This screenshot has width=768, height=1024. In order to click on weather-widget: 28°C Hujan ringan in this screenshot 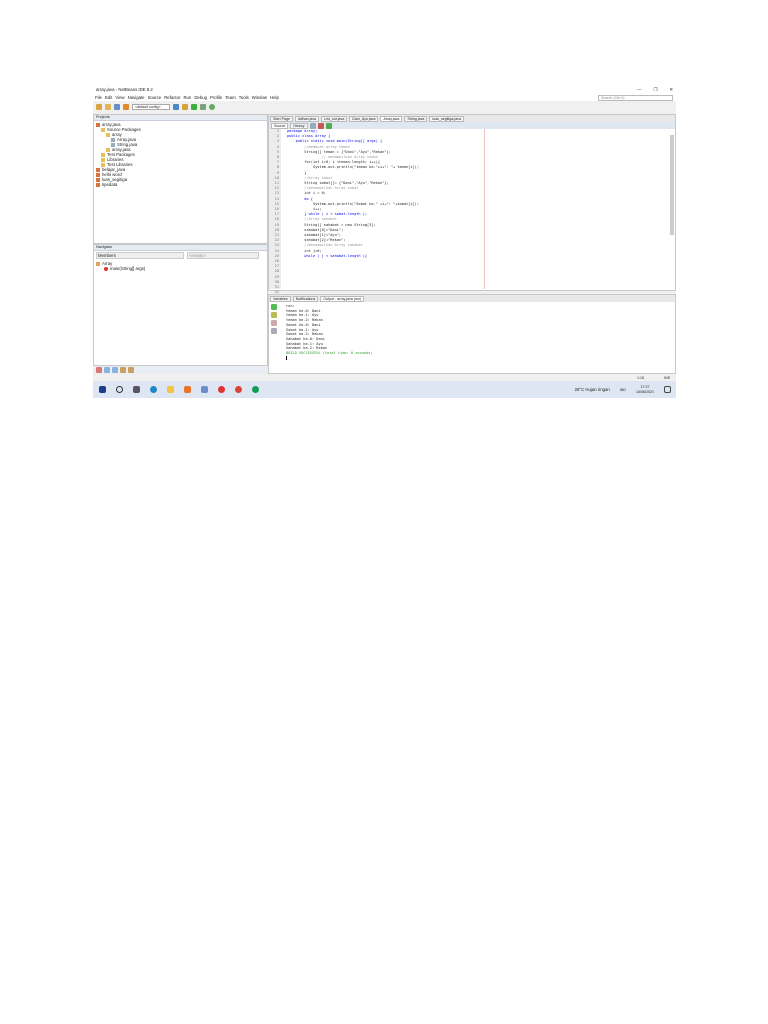, I will do `click(592, 389)`.